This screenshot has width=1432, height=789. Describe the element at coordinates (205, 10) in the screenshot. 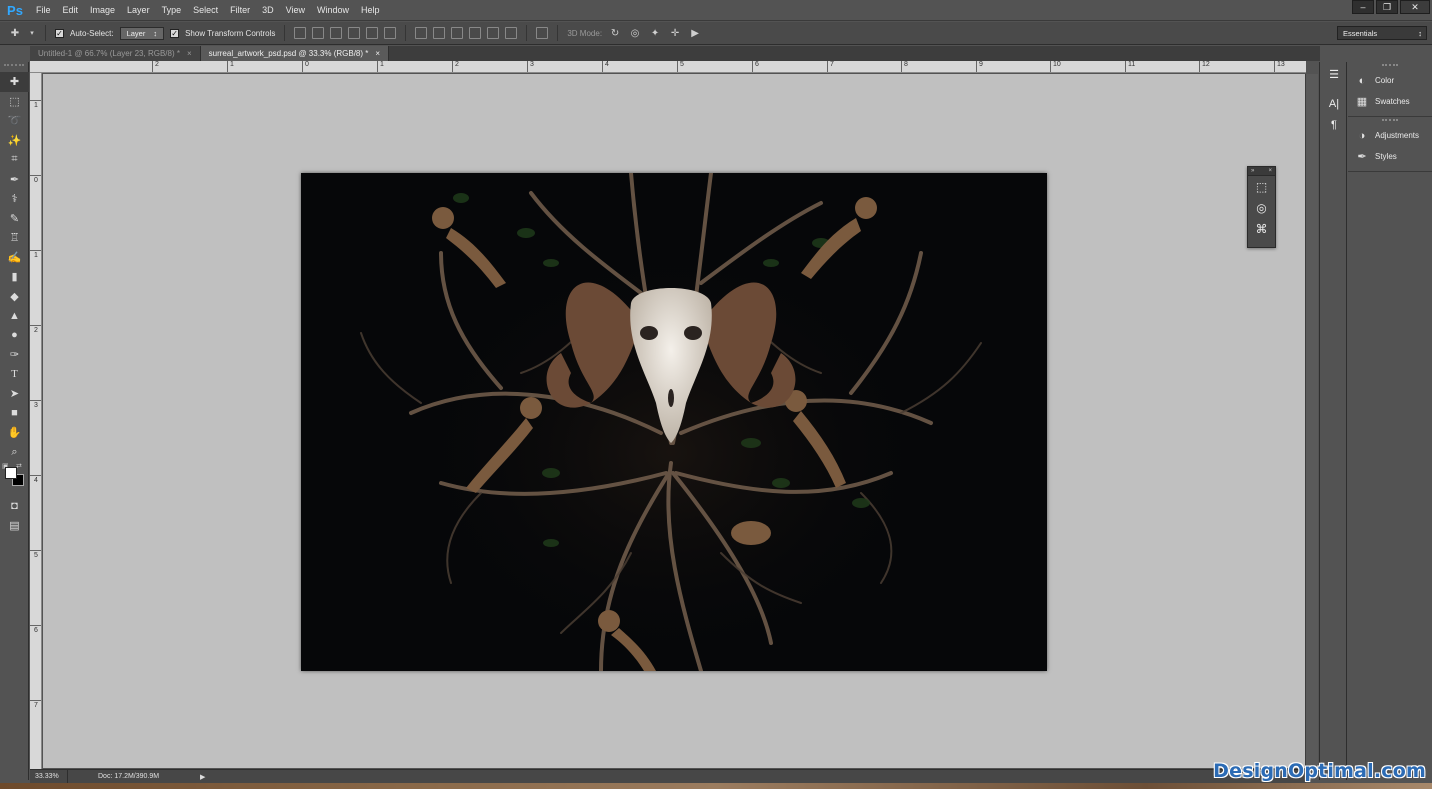

I see `menu-select: Select` at that location.